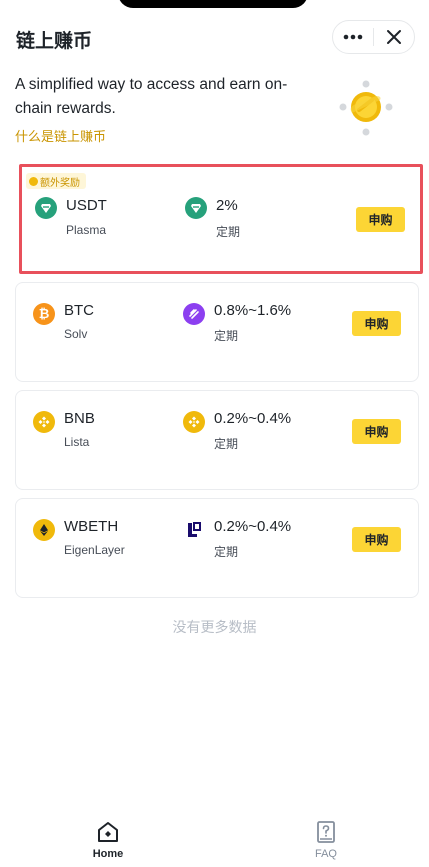  I want to click on bonus-icon, so click(33, 181).